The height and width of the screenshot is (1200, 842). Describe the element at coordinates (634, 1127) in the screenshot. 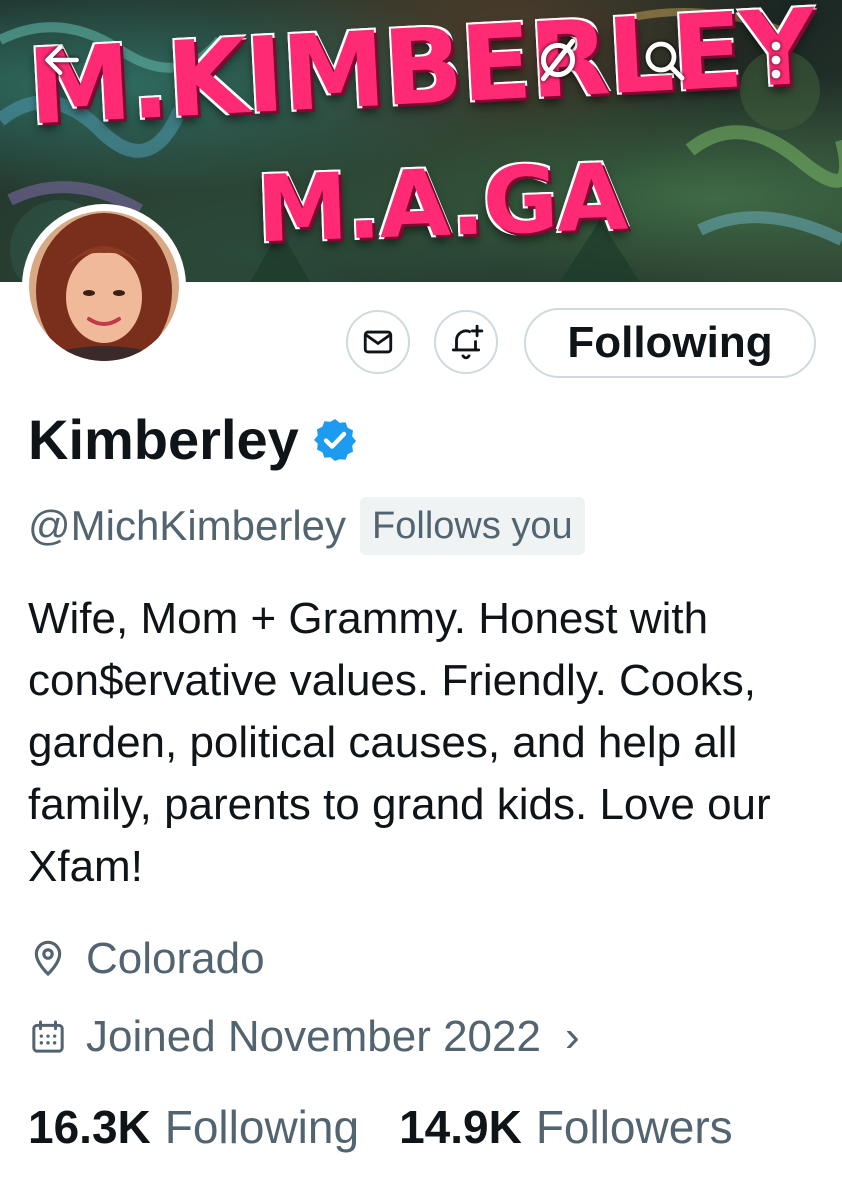

I see `followers-label: Followers` at that location.